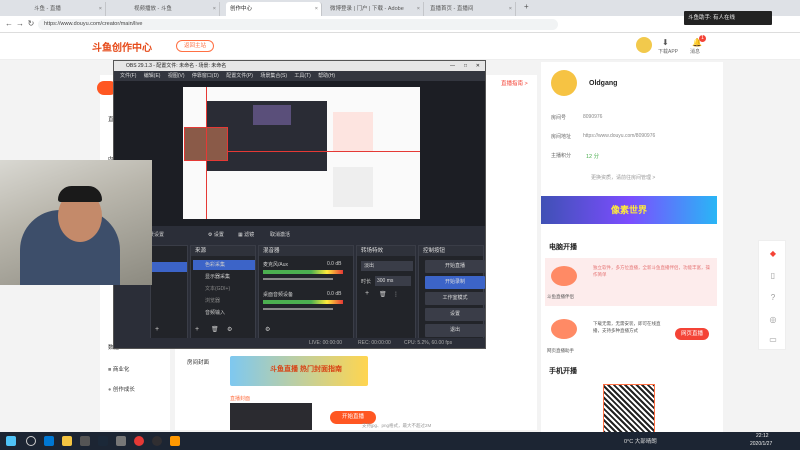 The height and width of the screenshot is (450, 800). I want to click on avatar, so click(644, 45).